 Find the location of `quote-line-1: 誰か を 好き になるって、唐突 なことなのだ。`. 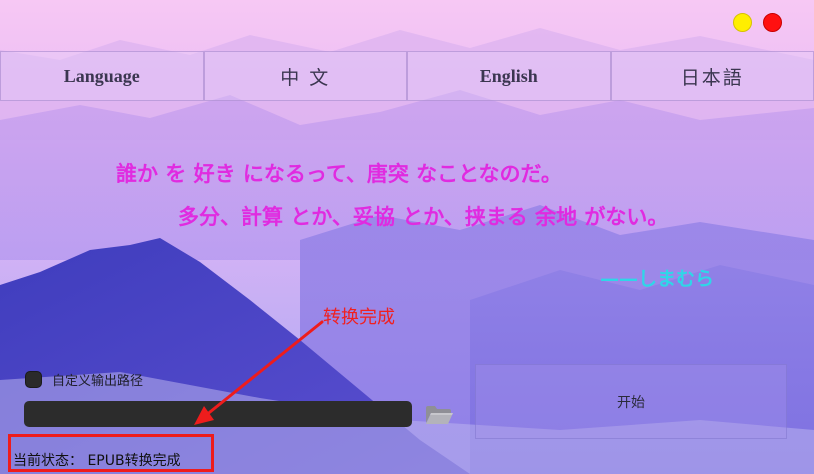

quote-line-1: 誰か を 好き になるって、唐突 なことなのだ。 is located at coordinates (339, 174).